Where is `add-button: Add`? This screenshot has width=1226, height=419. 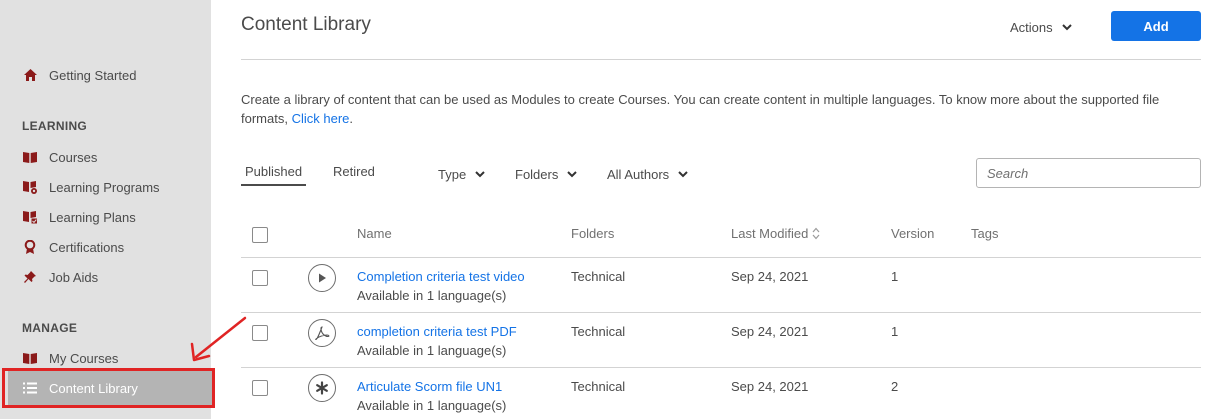
add-button: Add is located at coordinates (1156, 26).